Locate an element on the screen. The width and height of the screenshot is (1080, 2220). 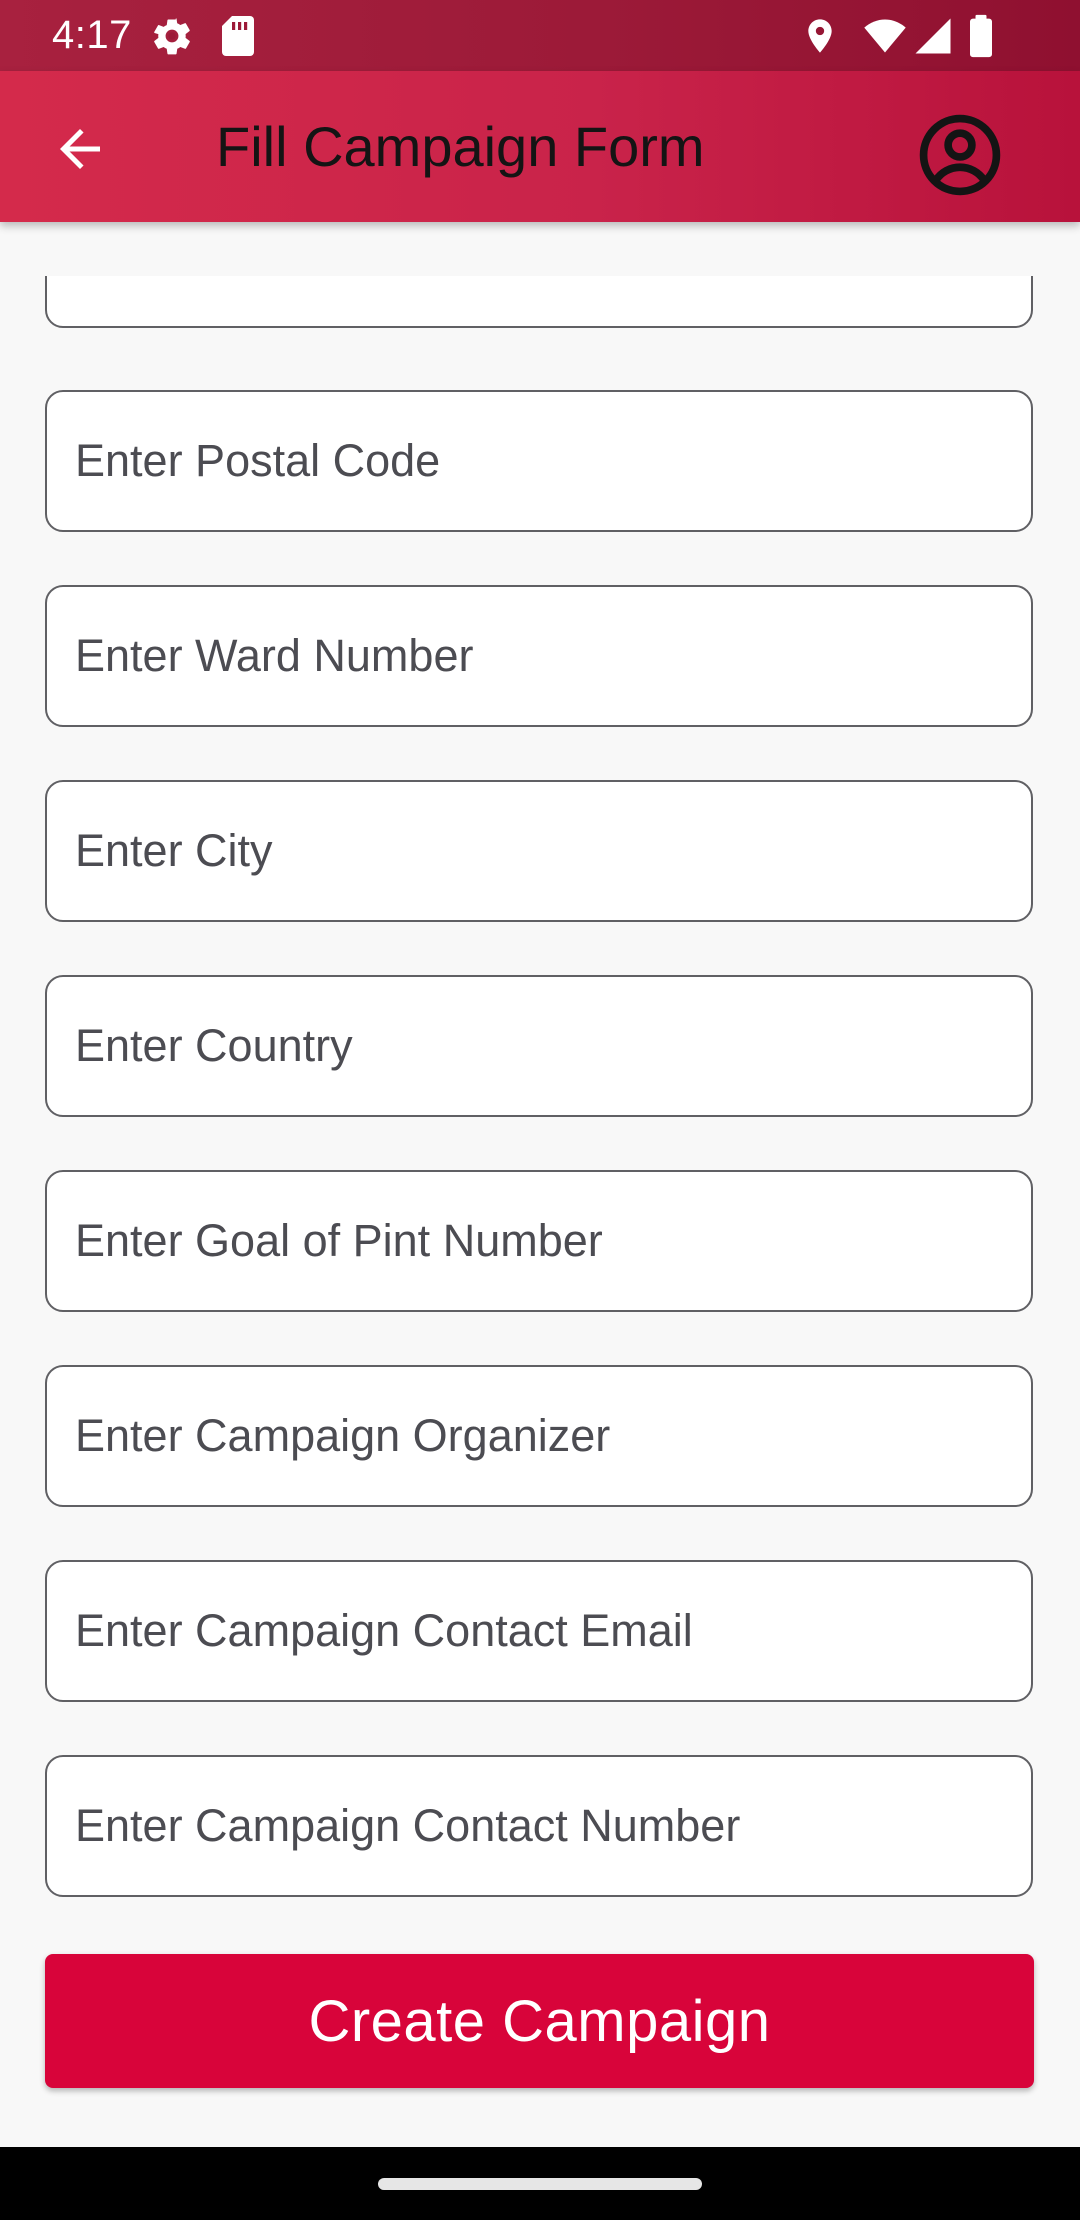
navigation-bar is located at coordinates (540, 2183).